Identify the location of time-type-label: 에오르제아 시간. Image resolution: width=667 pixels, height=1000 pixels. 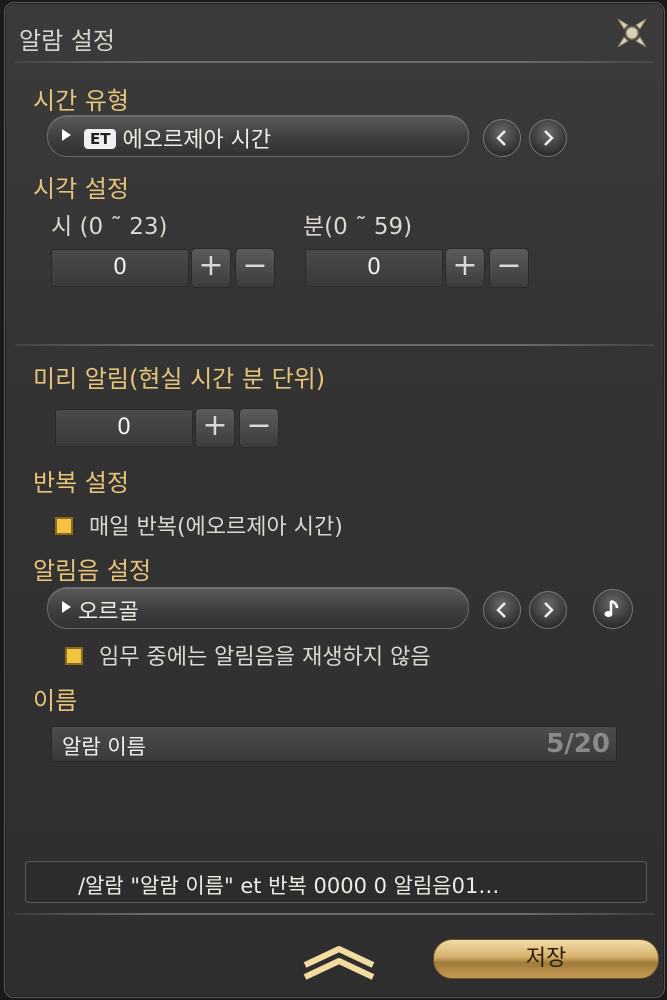
(197, 140).